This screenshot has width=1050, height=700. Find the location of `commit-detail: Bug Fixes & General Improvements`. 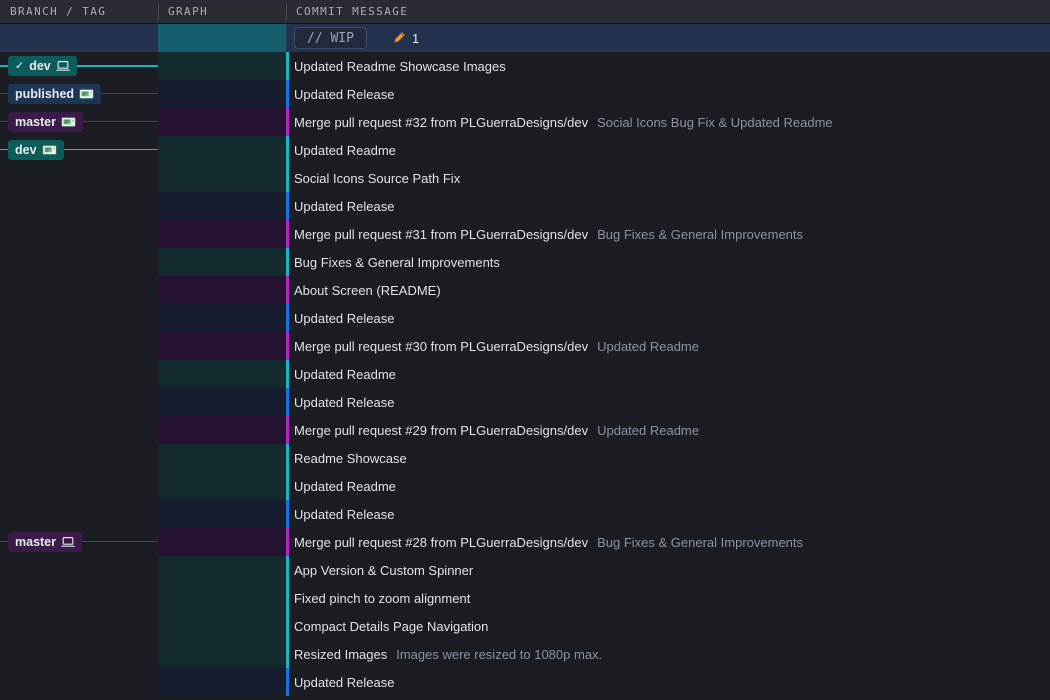

commit-detail: Bug Fixes & General Improvements is located at coordinates (700, 234).